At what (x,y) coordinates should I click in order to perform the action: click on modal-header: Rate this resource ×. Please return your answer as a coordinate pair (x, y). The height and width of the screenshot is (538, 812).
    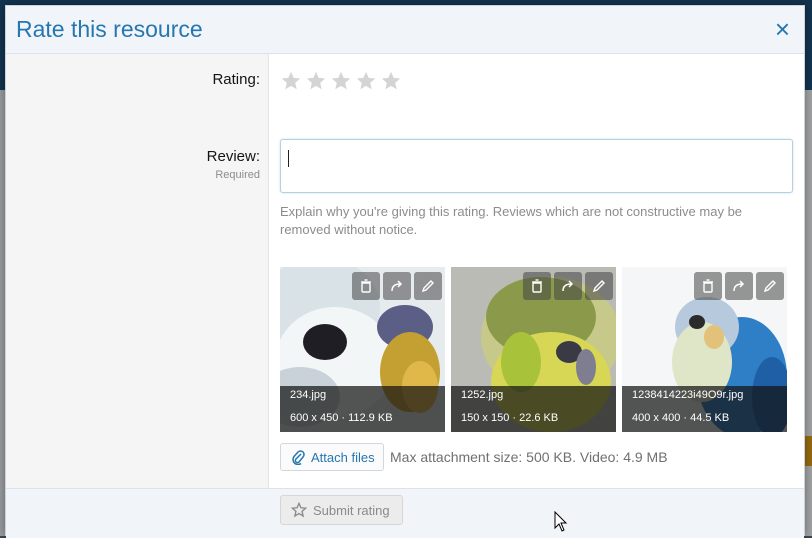
    Looking at the image, I should click on (405, 30).